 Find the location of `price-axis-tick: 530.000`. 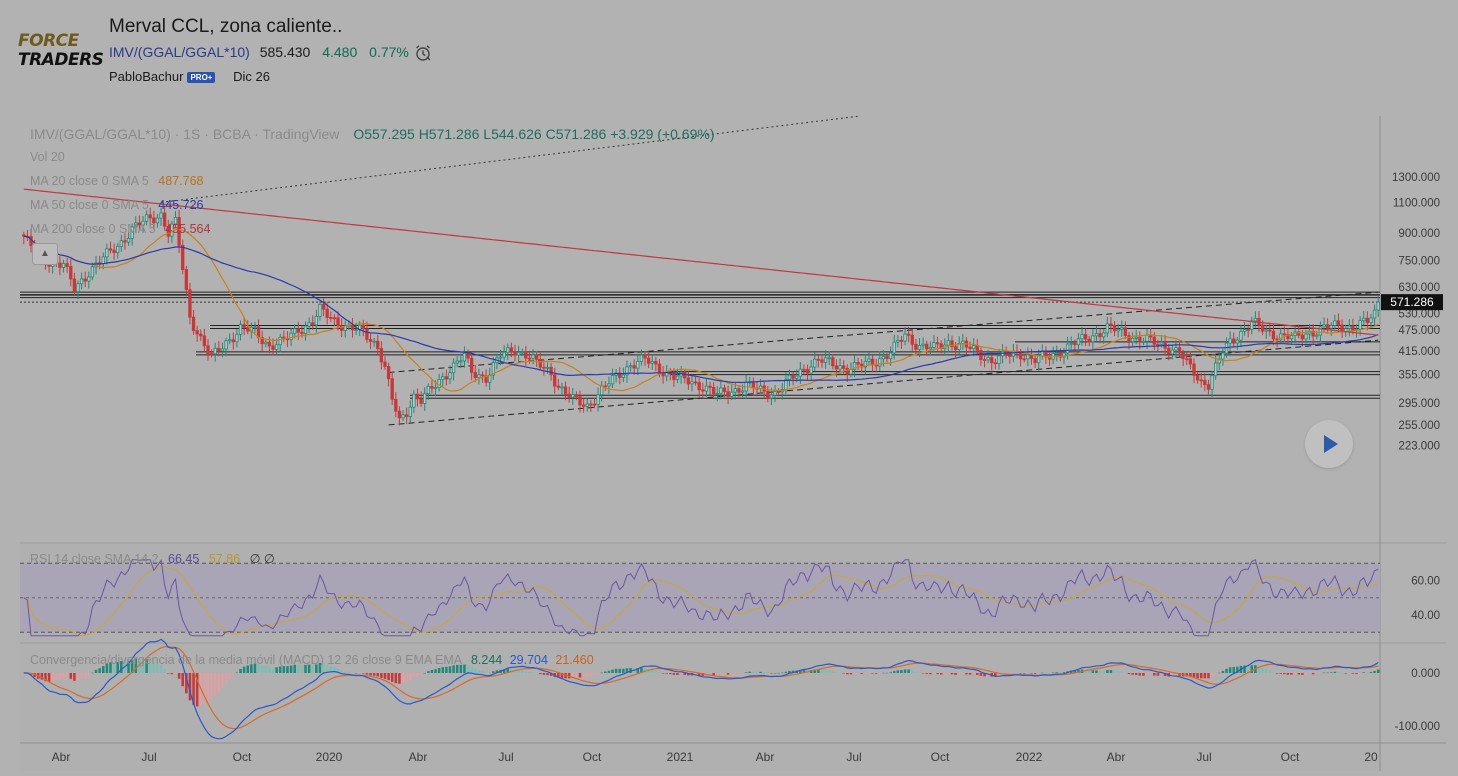

price-axis-tick: 530.000 is located at coordinates (1419, 315).